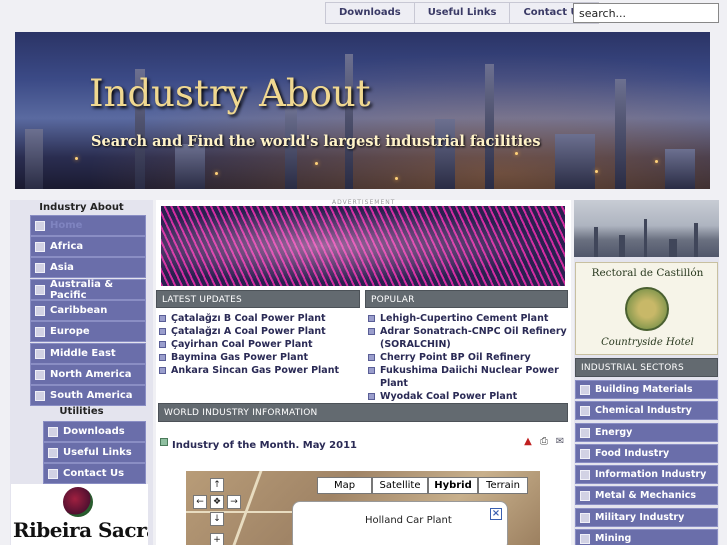 The height and width of the screenshot is (545, 727). Describe the element at coordinates (94, 452) in the screenshot. I see `utility-useful-links: Useful Links` at that location.